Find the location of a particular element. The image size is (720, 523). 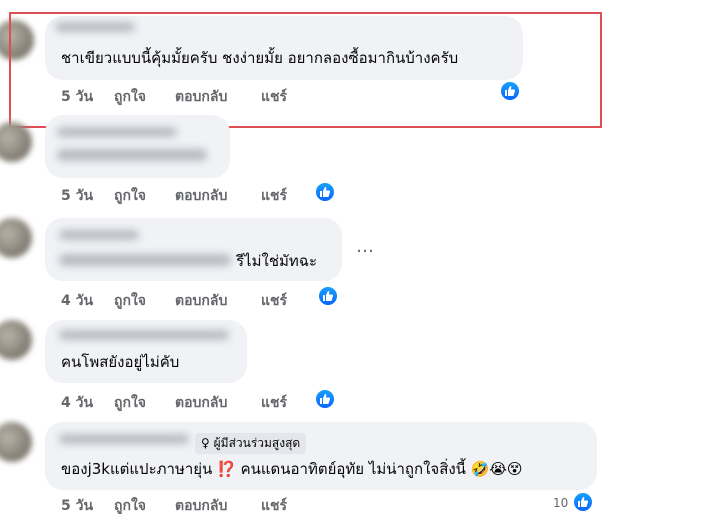

top-fan-badge: ♀ ผู้มีส่วนร่วมสูงสุด is located at coordinates (251, 443).